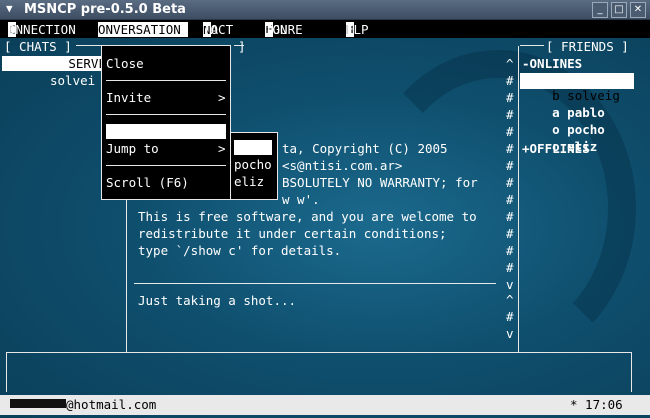 This screenshot has width=650, height=418. I want to click on scroll-up-arrow: ^, so click(510, 63).